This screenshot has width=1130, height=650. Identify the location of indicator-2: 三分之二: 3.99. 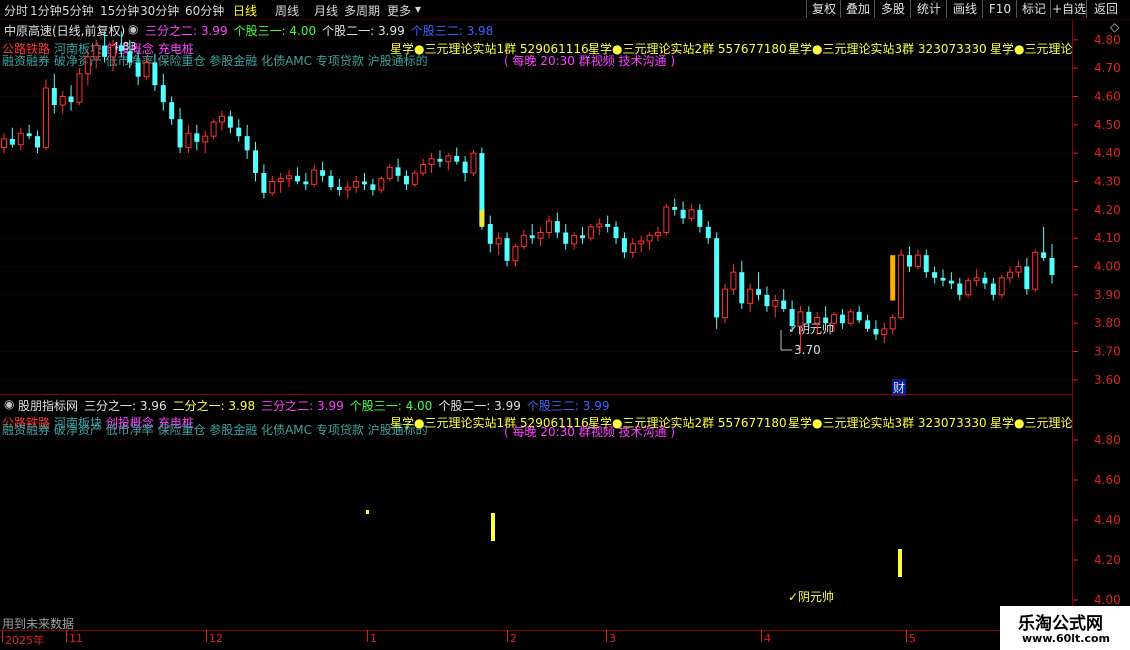
(302, 406).